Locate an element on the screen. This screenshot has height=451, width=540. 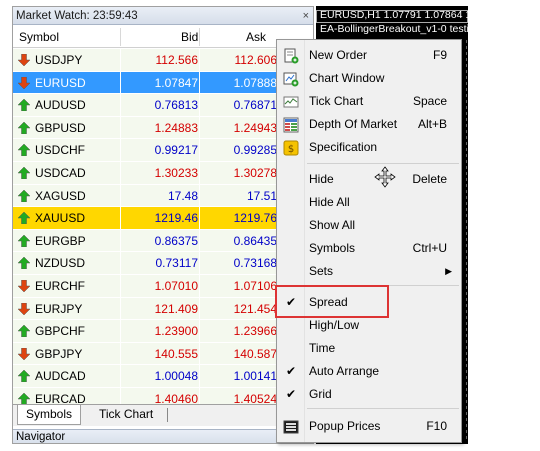
menu-item-tick-chart: Tick Chart Space is located at coordinates (369, 101).